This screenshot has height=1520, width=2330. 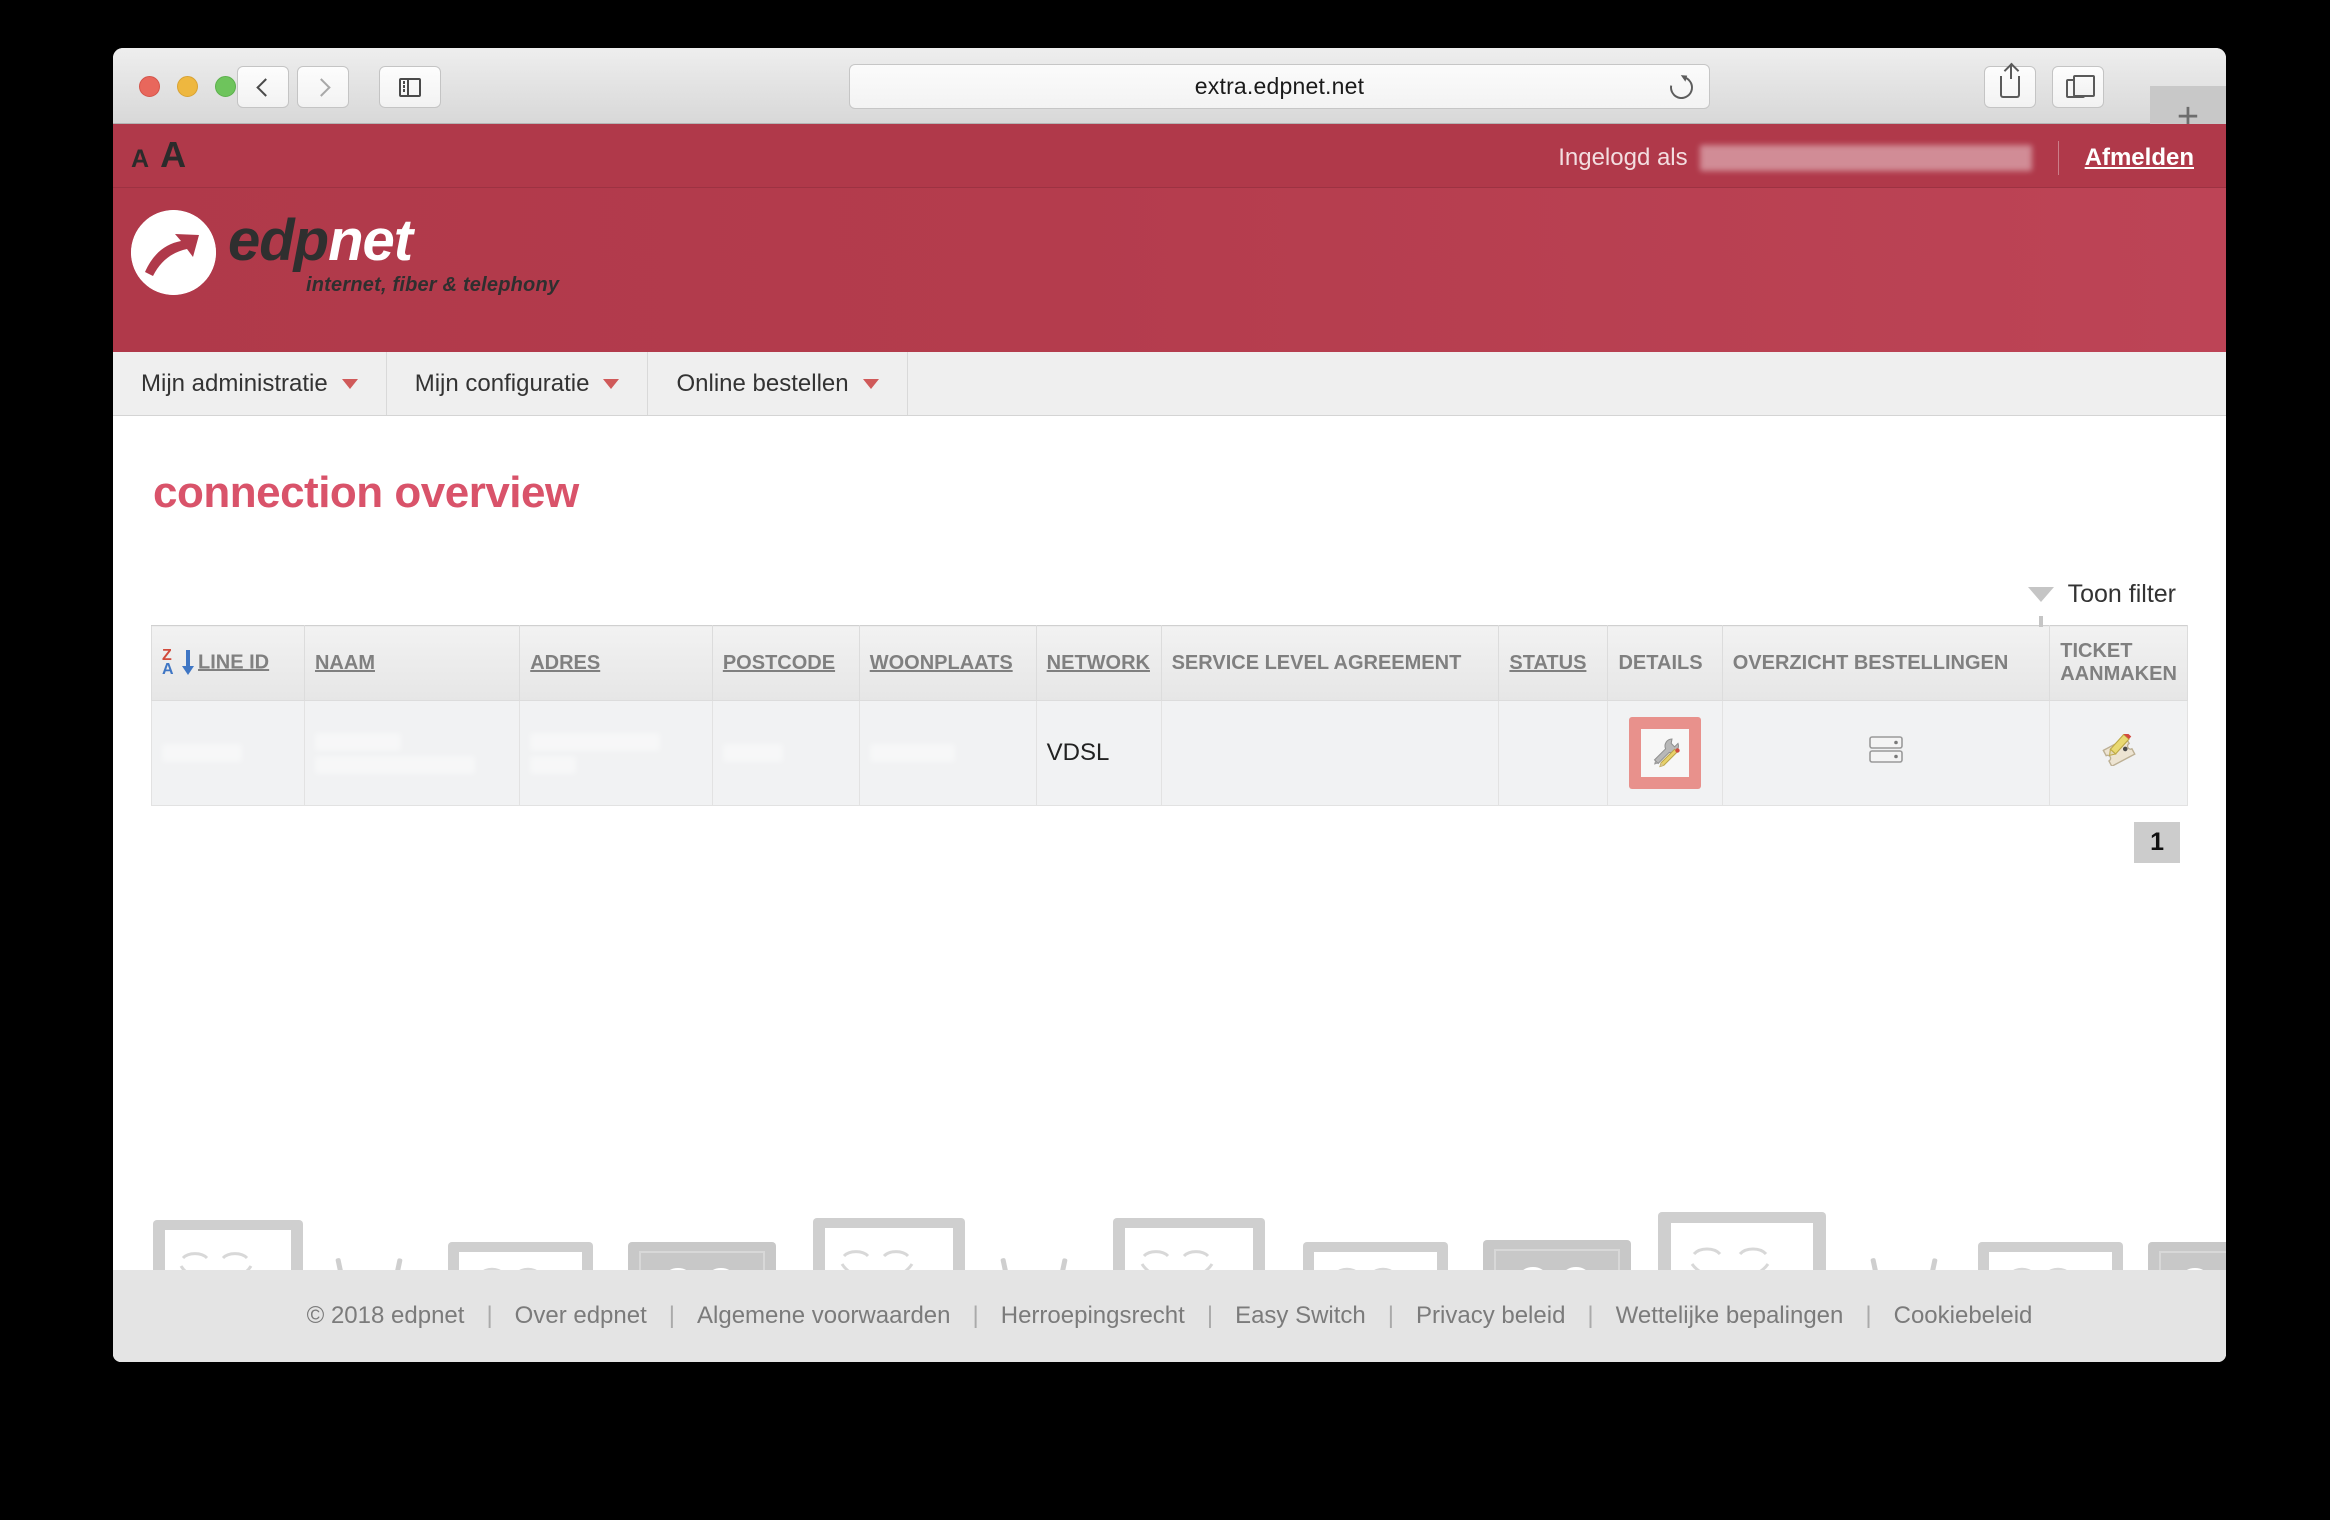 I want to click on chevron-left-icon, so click(x=265, y=87).